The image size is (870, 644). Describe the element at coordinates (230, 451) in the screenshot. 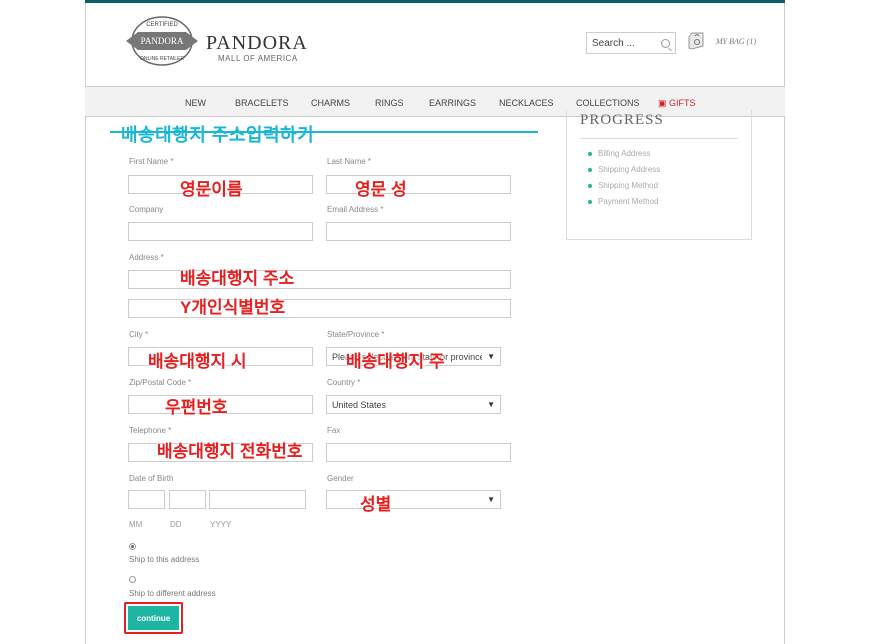

I see `annotation-telephone: 배송대행지 전화번호` at that location.